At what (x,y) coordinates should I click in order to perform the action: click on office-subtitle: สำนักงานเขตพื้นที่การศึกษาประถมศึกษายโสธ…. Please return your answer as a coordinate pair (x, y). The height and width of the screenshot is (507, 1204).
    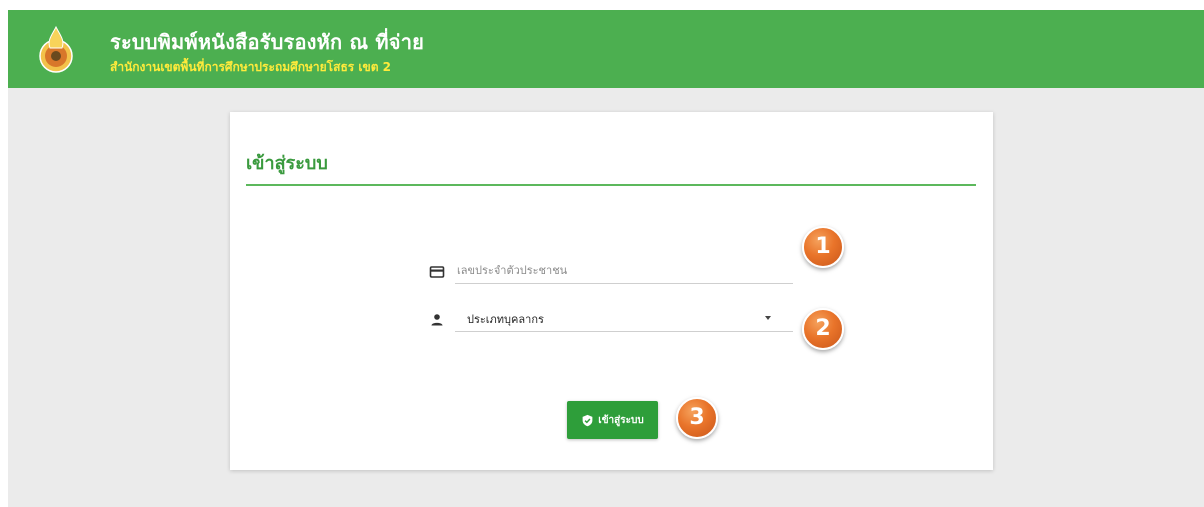
    Looking at the image, I should click on (251, 67).